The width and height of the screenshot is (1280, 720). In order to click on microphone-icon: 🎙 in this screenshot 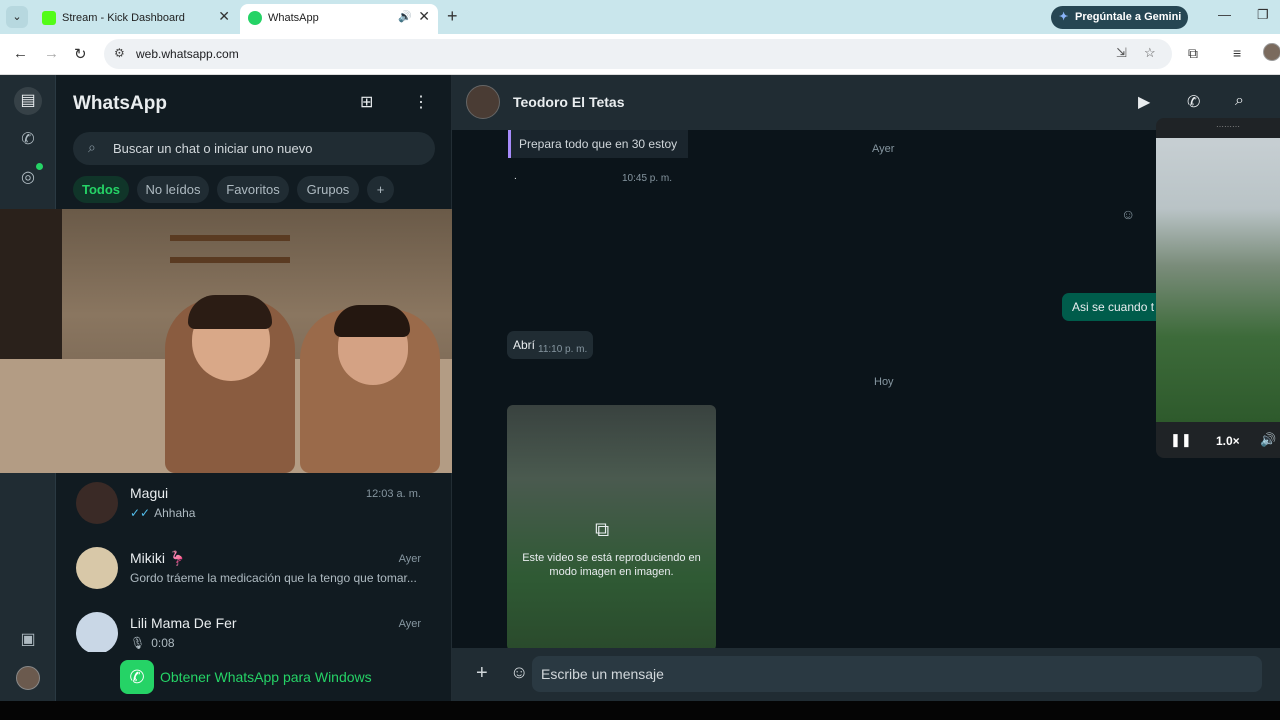, I will do `click(138, 643)`.